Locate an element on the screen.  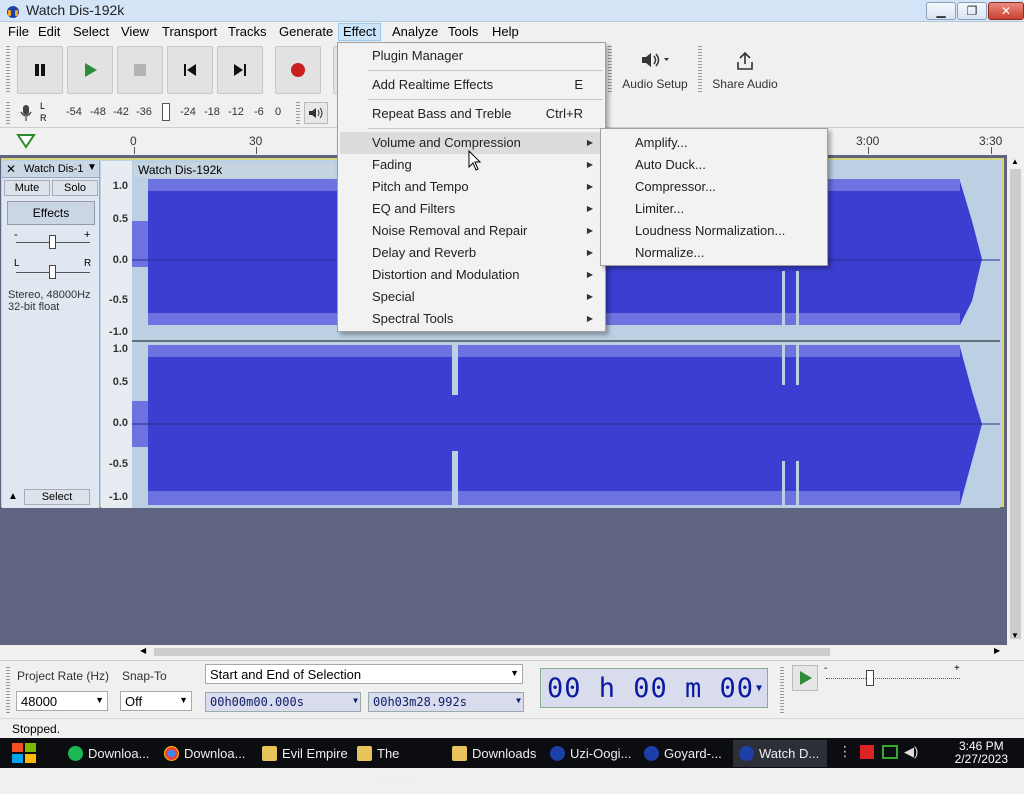
track-menu-chevron-icon: ▼ is located at coordinates (92, 167).